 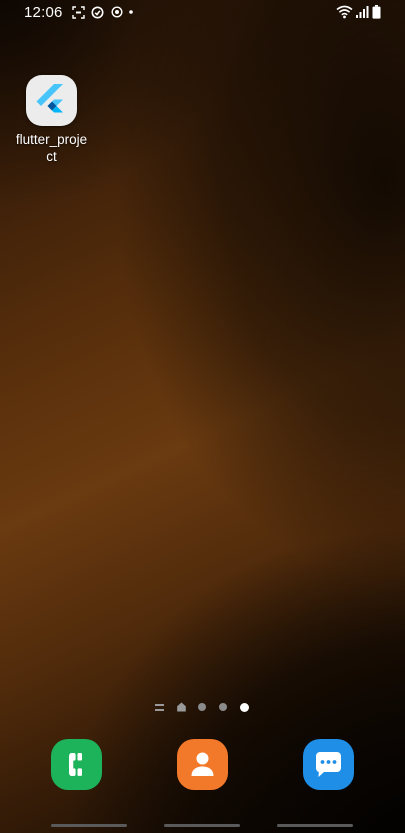 What do you see at coordinates (181, 707) in the screenshot?
I see `home-page-icon` at bounding box center [181, 707].